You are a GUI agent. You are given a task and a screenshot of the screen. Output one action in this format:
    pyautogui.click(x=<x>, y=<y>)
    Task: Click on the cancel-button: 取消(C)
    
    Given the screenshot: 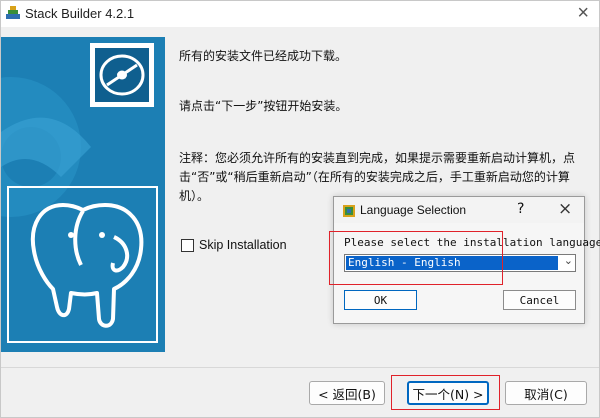 What is the action you would take?
    pyautogui.click(x=546, y=393)
    